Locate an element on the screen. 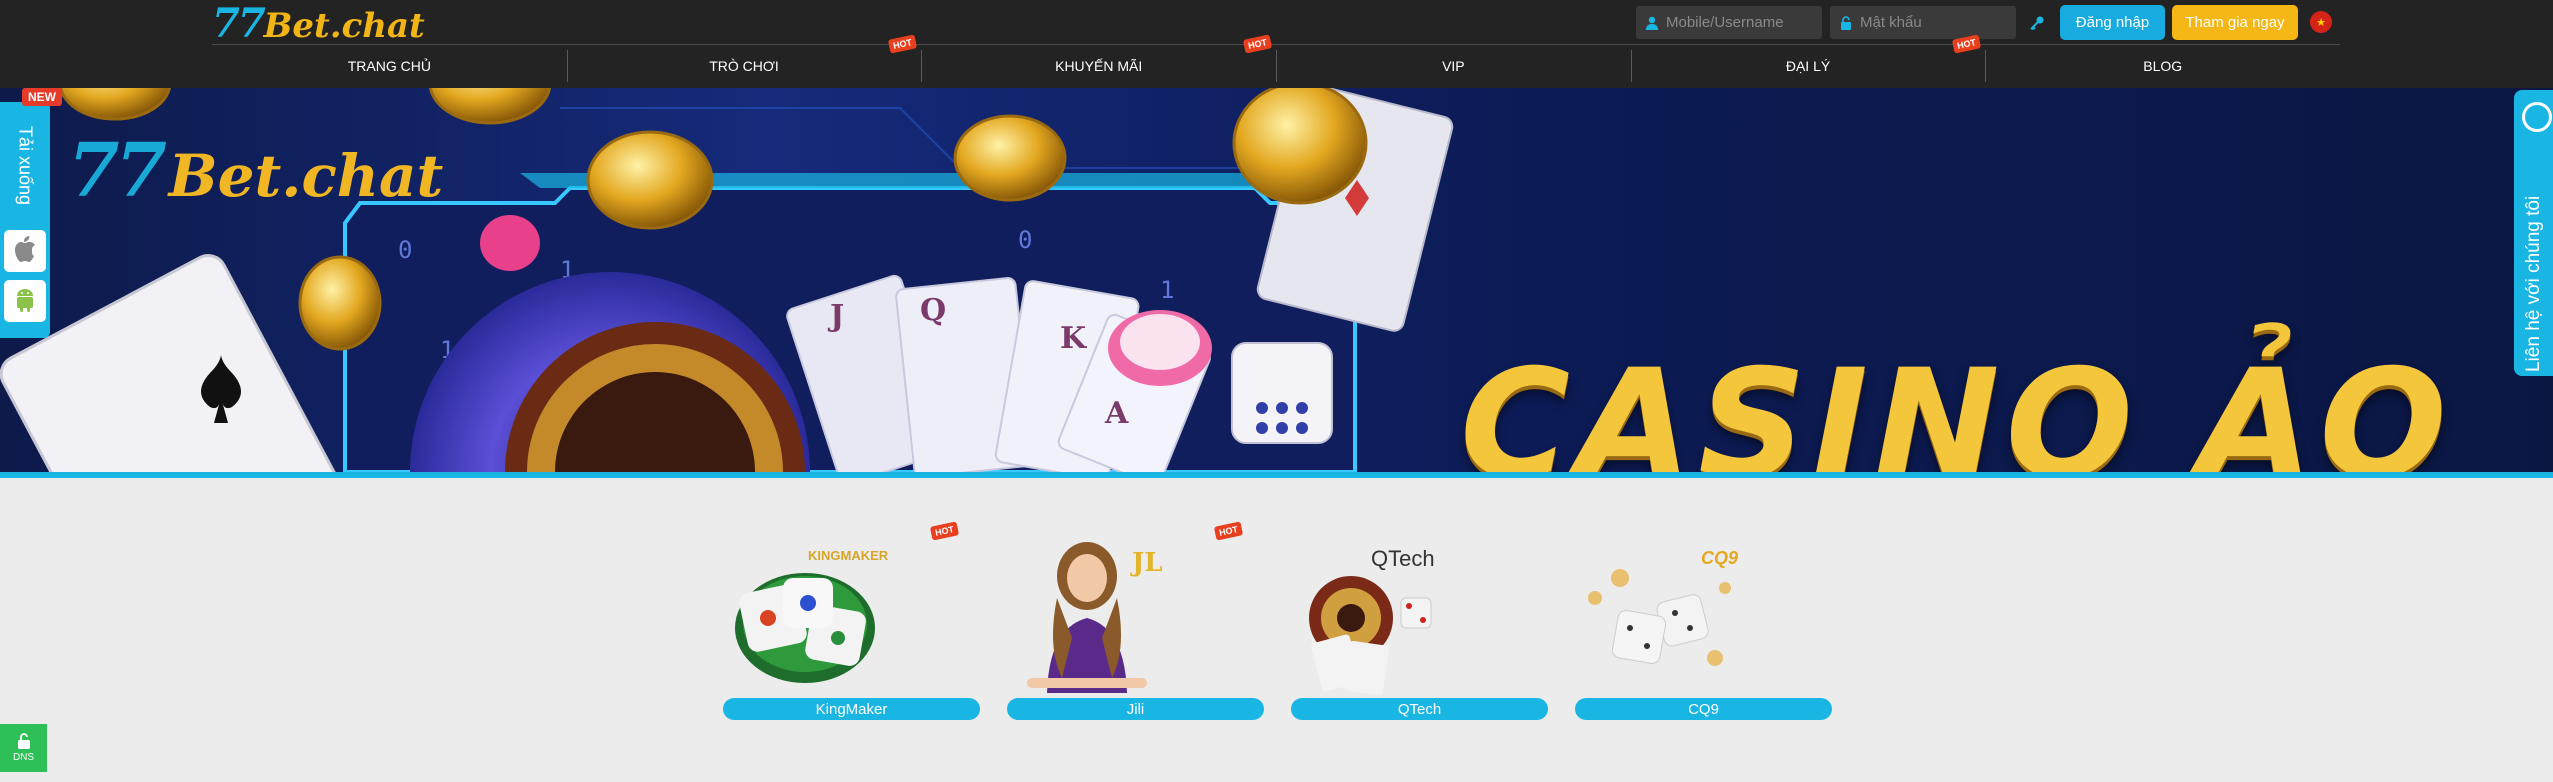 The height and width of the screenshot is (782, 2553). banner-logo: 77 Bet.chat is located at coordinates (255, 171).